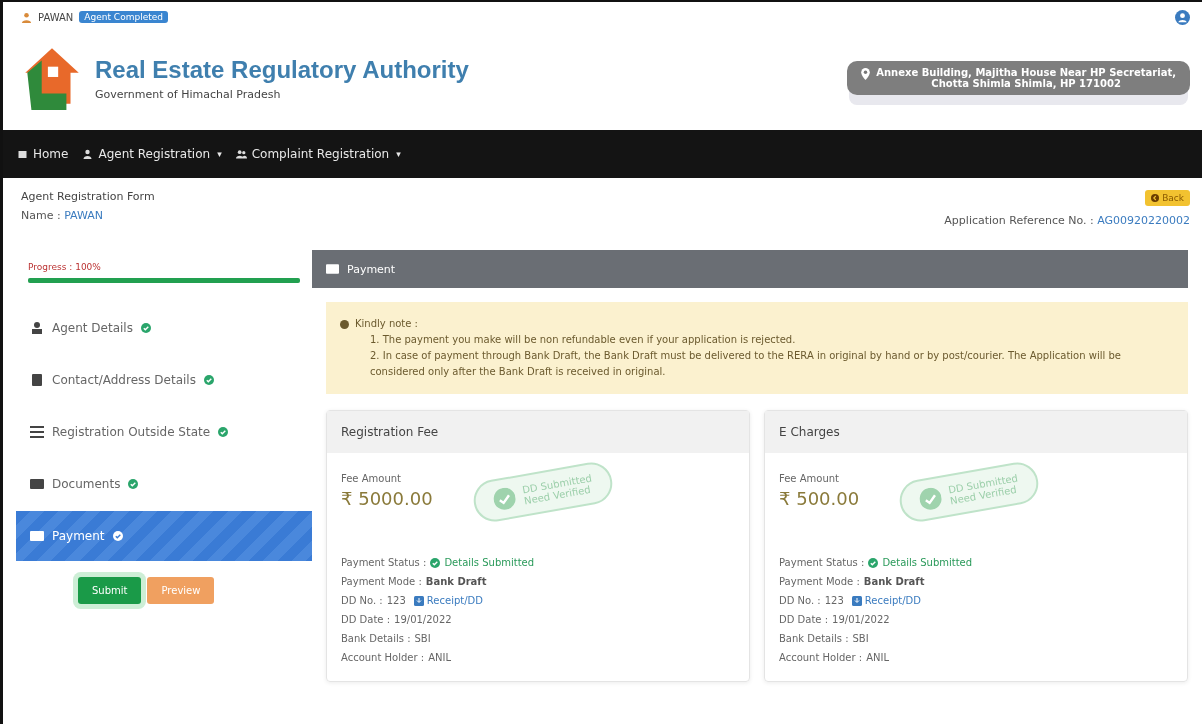 This screenshot has width=1202, height=724. What do you see at coordinates (41, 215) in the screenshot?
I see `name-label: Name :` at bounding box center [41, 215].